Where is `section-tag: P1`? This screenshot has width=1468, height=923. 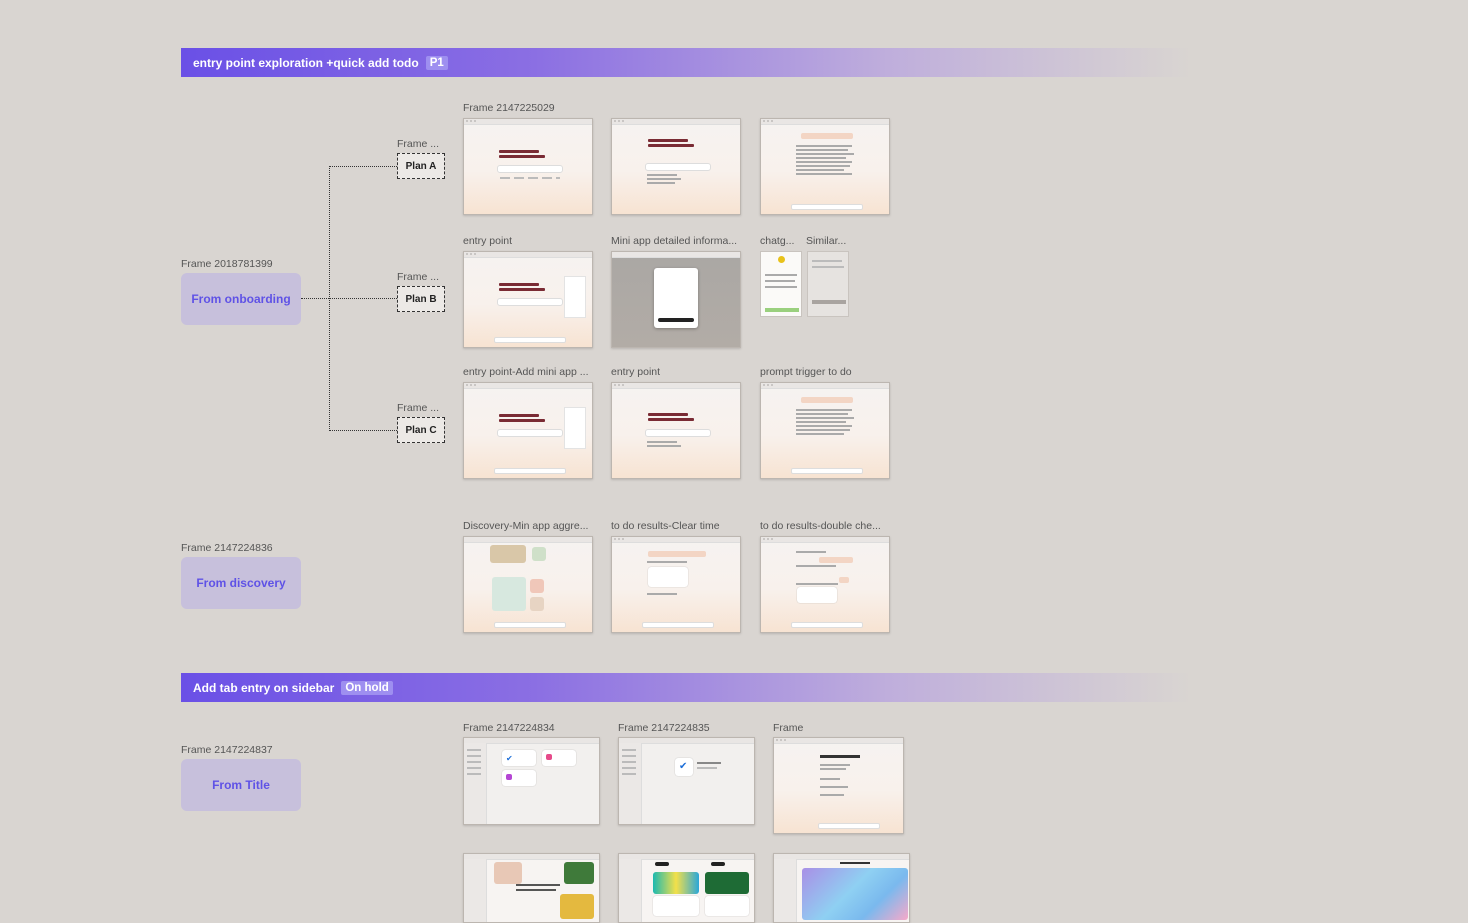
section-tag: P1 is located at coordinates (436, 62).